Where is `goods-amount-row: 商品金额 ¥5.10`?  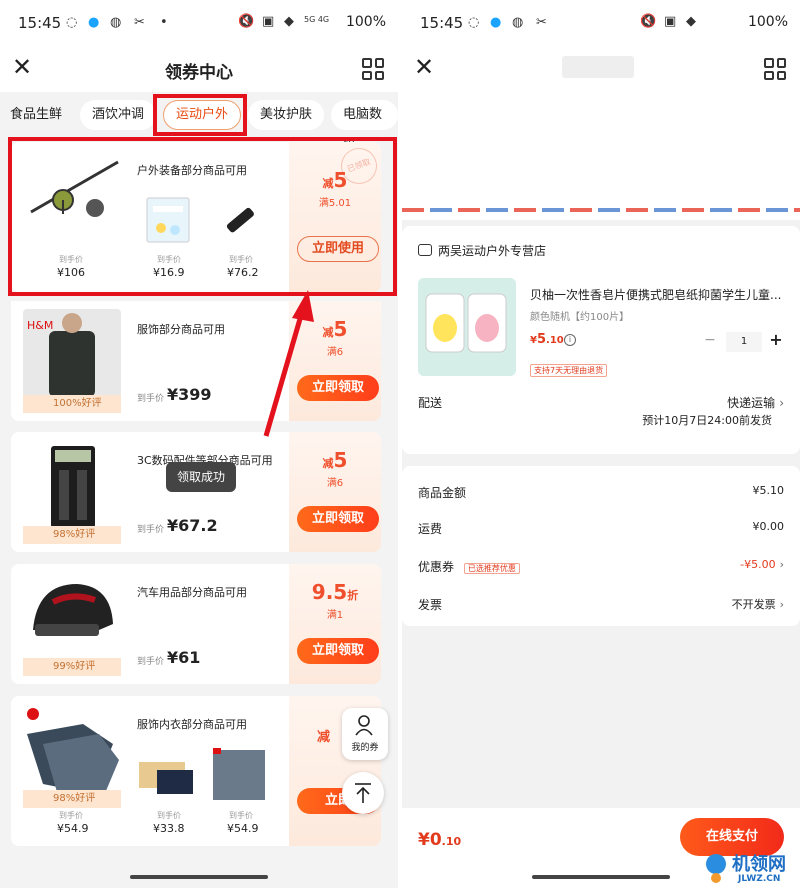 goods-amount-row: 商品金额 ¥5.10 is located at coordinates (601, 492).